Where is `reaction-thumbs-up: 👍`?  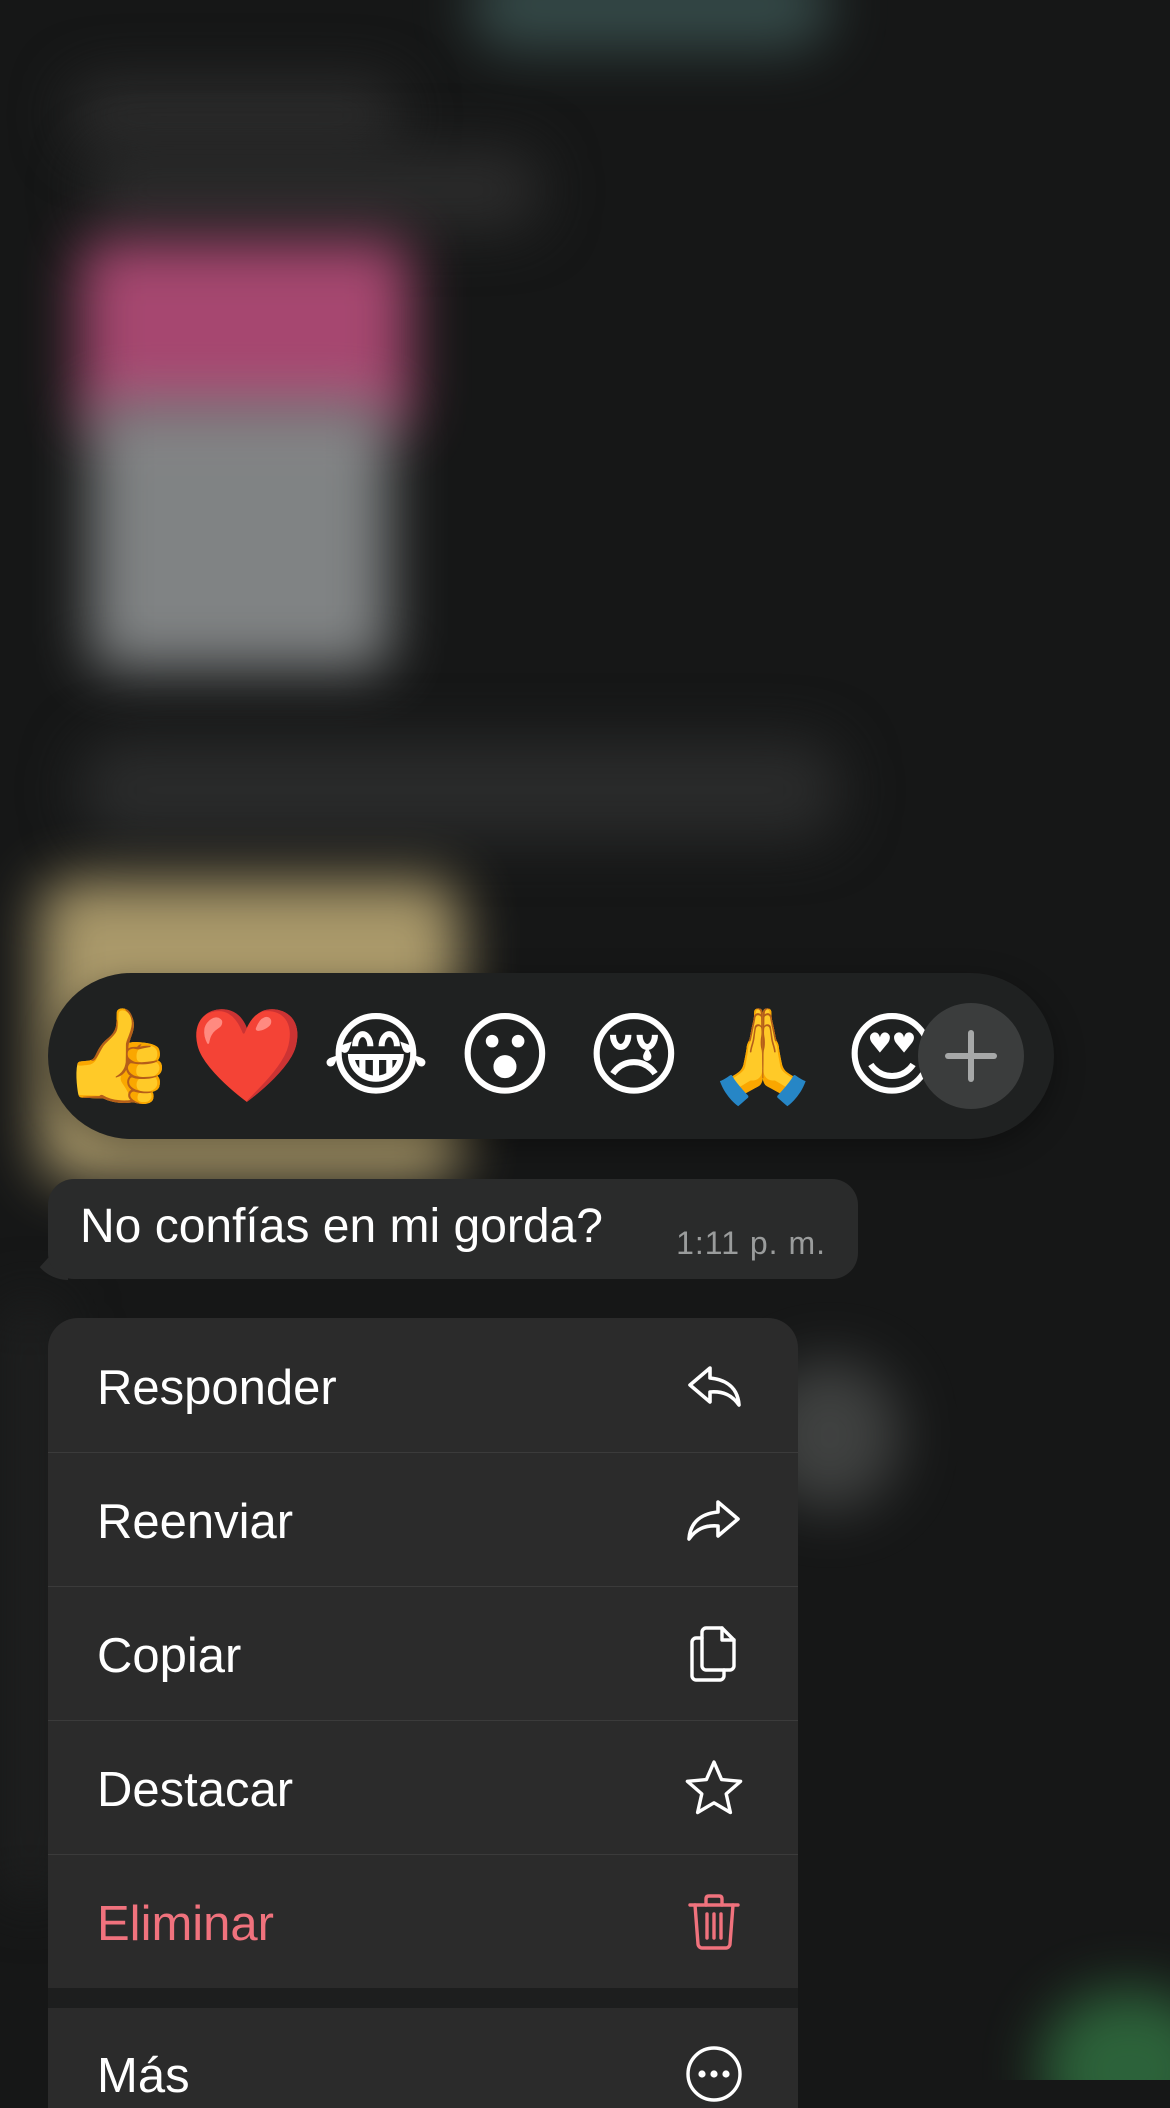
reaction-thumbs-up: 👍 is located at coordinates (118, 1056).